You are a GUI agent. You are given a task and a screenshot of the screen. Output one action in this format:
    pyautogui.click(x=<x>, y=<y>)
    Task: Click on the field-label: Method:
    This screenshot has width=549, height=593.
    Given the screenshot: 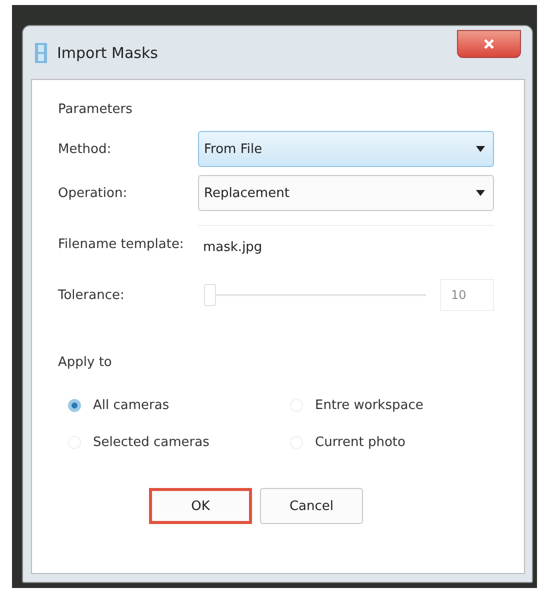 What is the action you would take?
    pyautogui.click(x=85, y=149)
    